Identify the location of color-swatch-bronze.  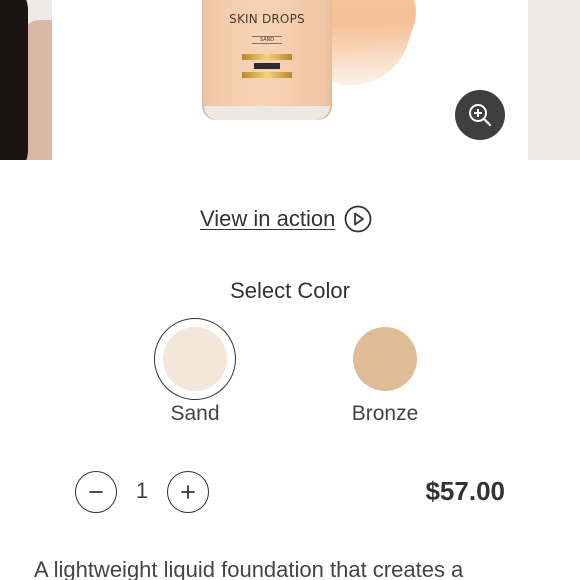
(385, 359).